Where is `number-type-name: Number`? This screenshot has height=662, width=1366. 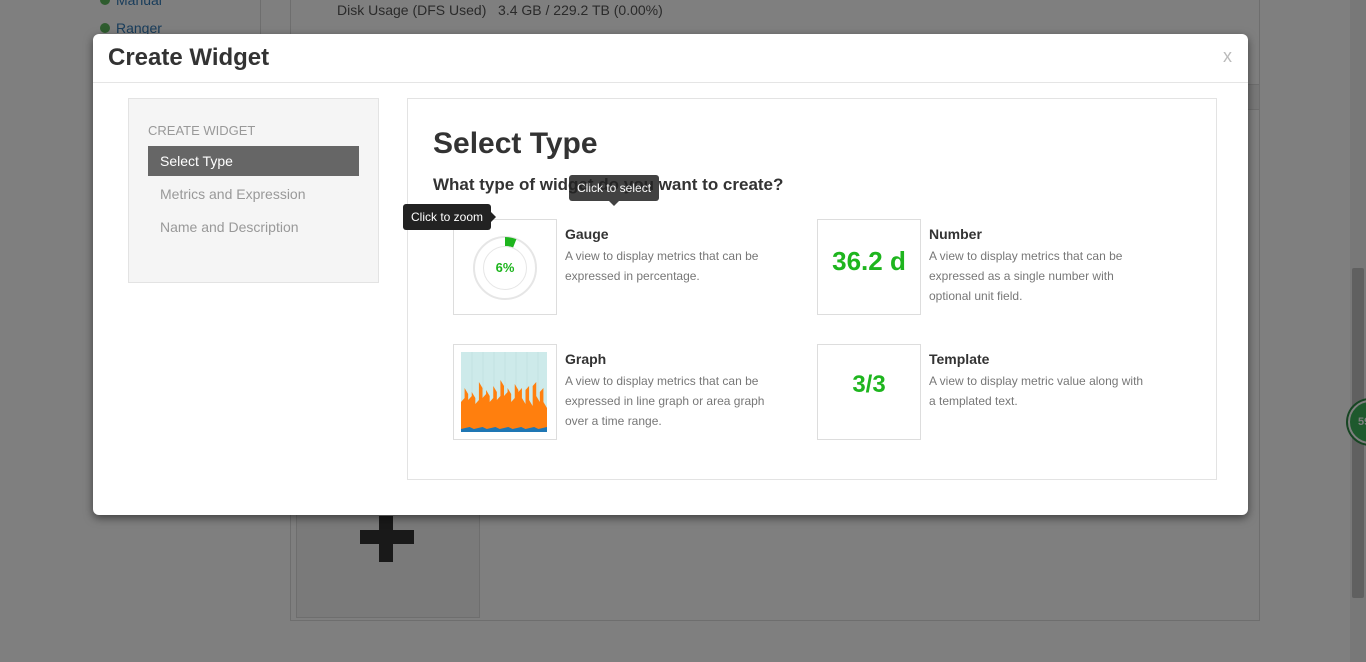
number-type-name: Number is located at coordinates (955, 234).